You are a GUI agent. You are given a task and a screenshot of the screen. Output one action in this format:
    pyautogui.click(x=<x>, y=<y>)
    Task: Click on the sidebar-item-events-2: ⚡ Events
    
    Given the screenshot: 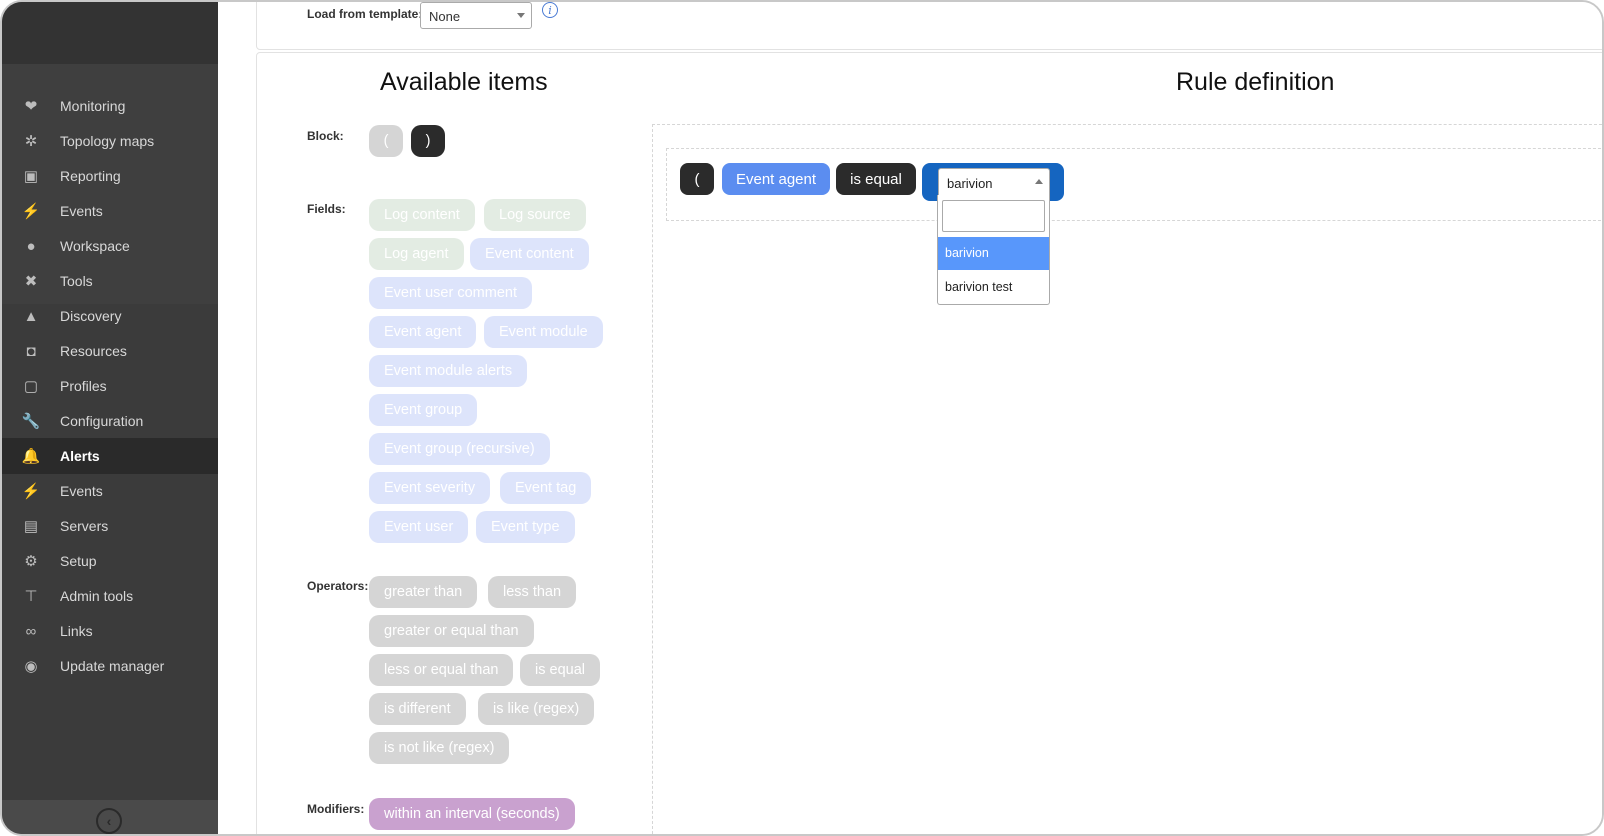 What is the action you would take?
    pyautogui.click(x=110, y=491)
    